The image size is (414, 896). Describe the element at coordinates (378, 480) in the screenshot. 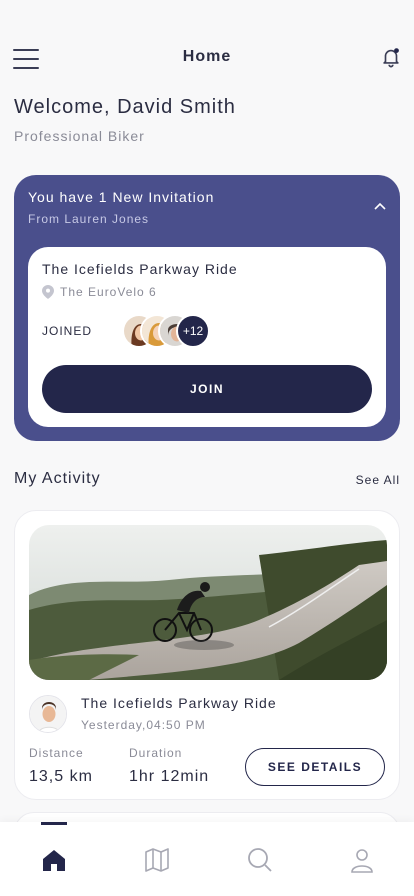

I see `see-all-link: See All` at that location.